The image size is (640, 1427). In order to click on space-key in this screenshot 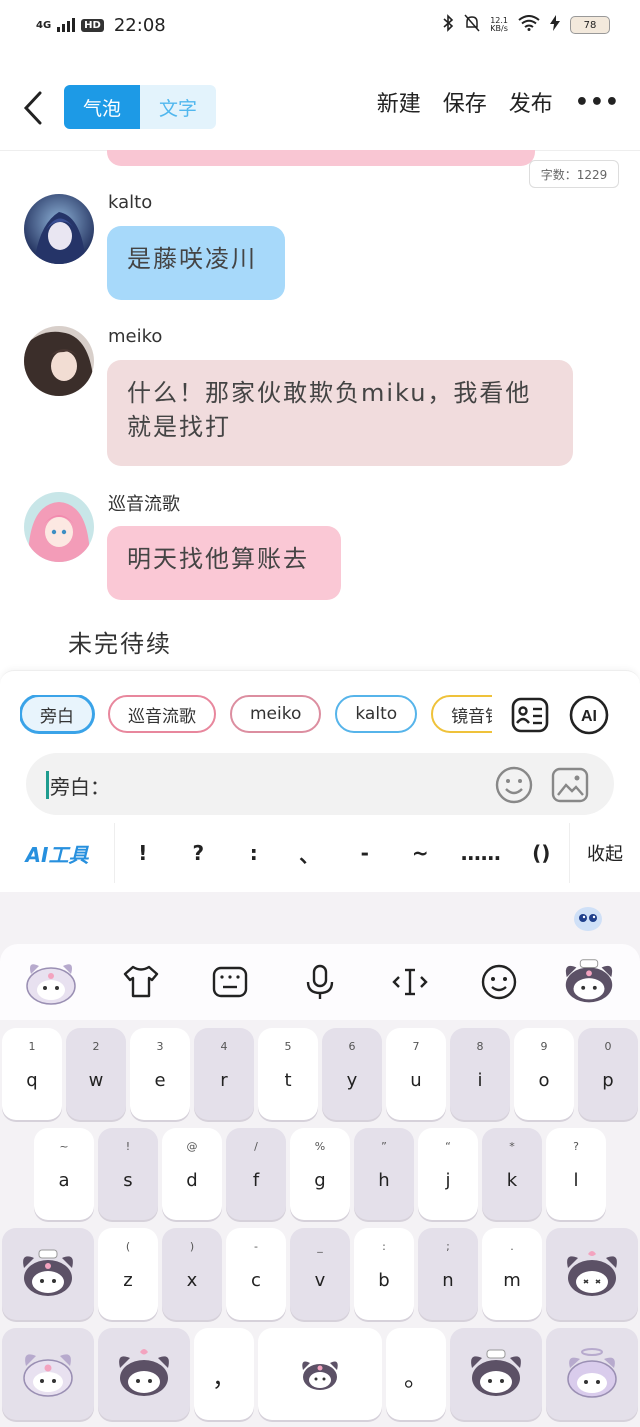, I will do `click(320, 1374)`.